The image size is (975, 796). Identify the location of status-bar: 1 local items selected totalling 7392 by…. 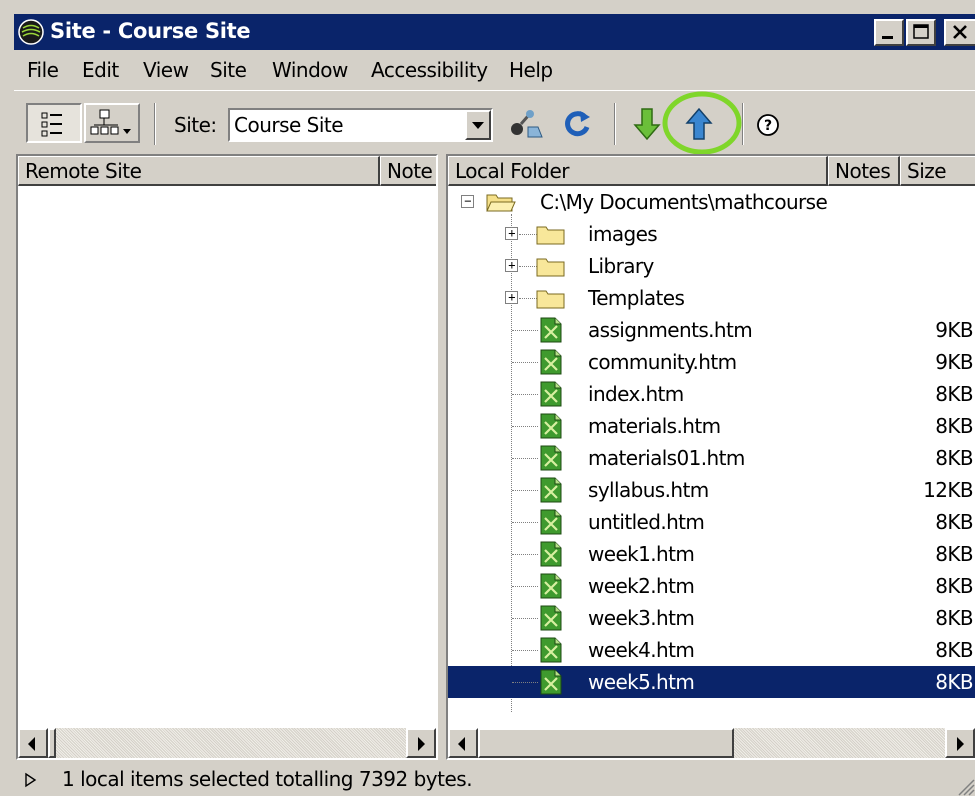
(494, 779).